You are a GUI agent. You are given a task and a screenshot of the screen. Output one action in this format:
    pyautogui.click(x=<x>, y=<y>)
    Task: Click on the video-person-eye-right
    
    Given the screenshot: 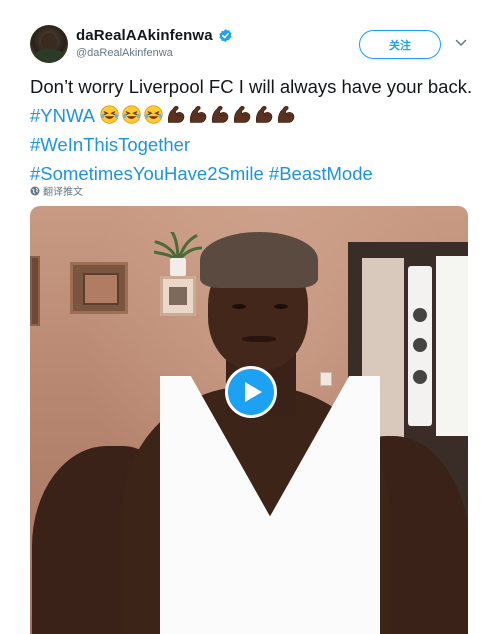 What is the action you would take?
    pyautogui.click(x=281, y=306)
    